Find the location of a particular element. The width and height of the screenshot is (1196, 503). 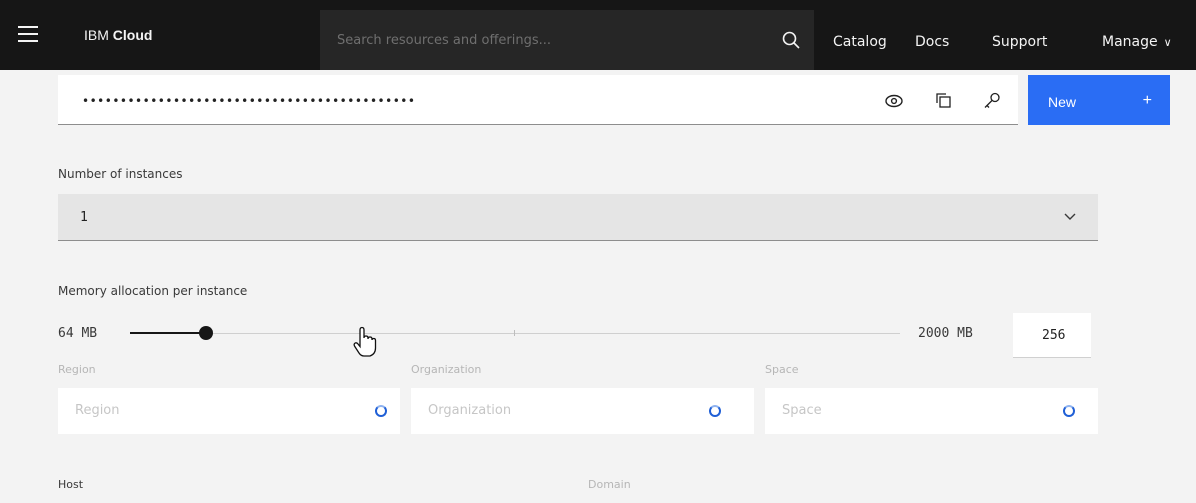

memory-value: 256 is located at coordinates (1054, 335).